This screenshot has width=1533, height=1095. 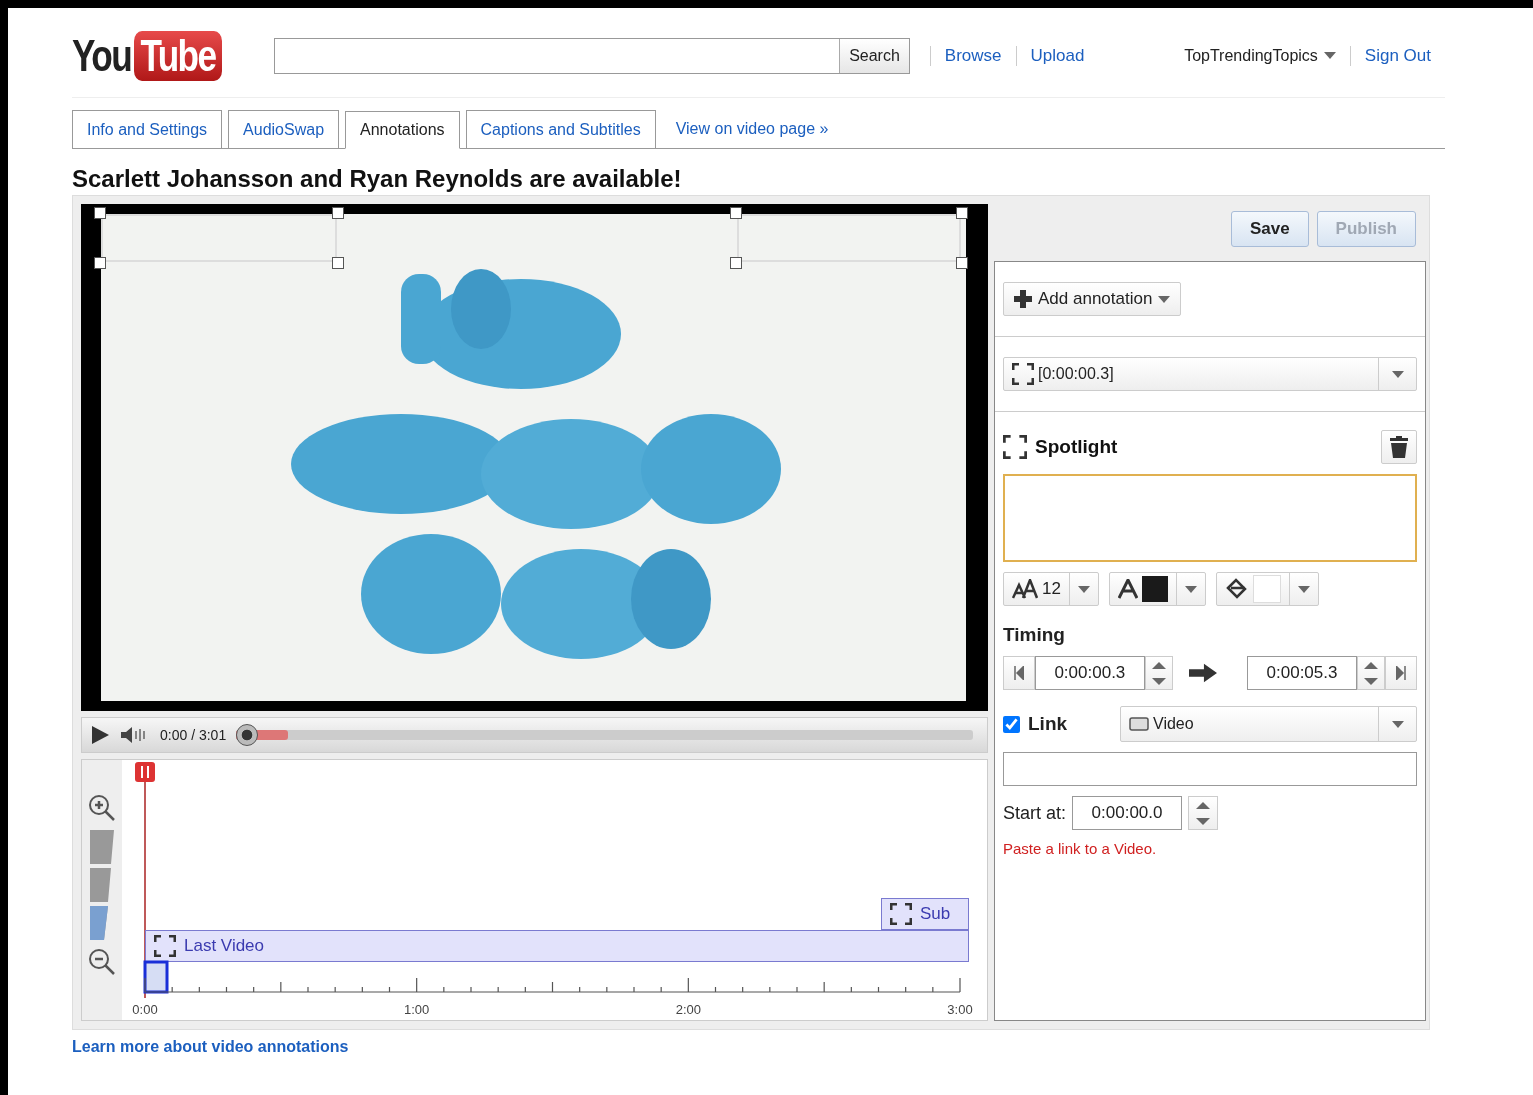 I want to click on right-arrow-icon, so click(x=1203, y=673).